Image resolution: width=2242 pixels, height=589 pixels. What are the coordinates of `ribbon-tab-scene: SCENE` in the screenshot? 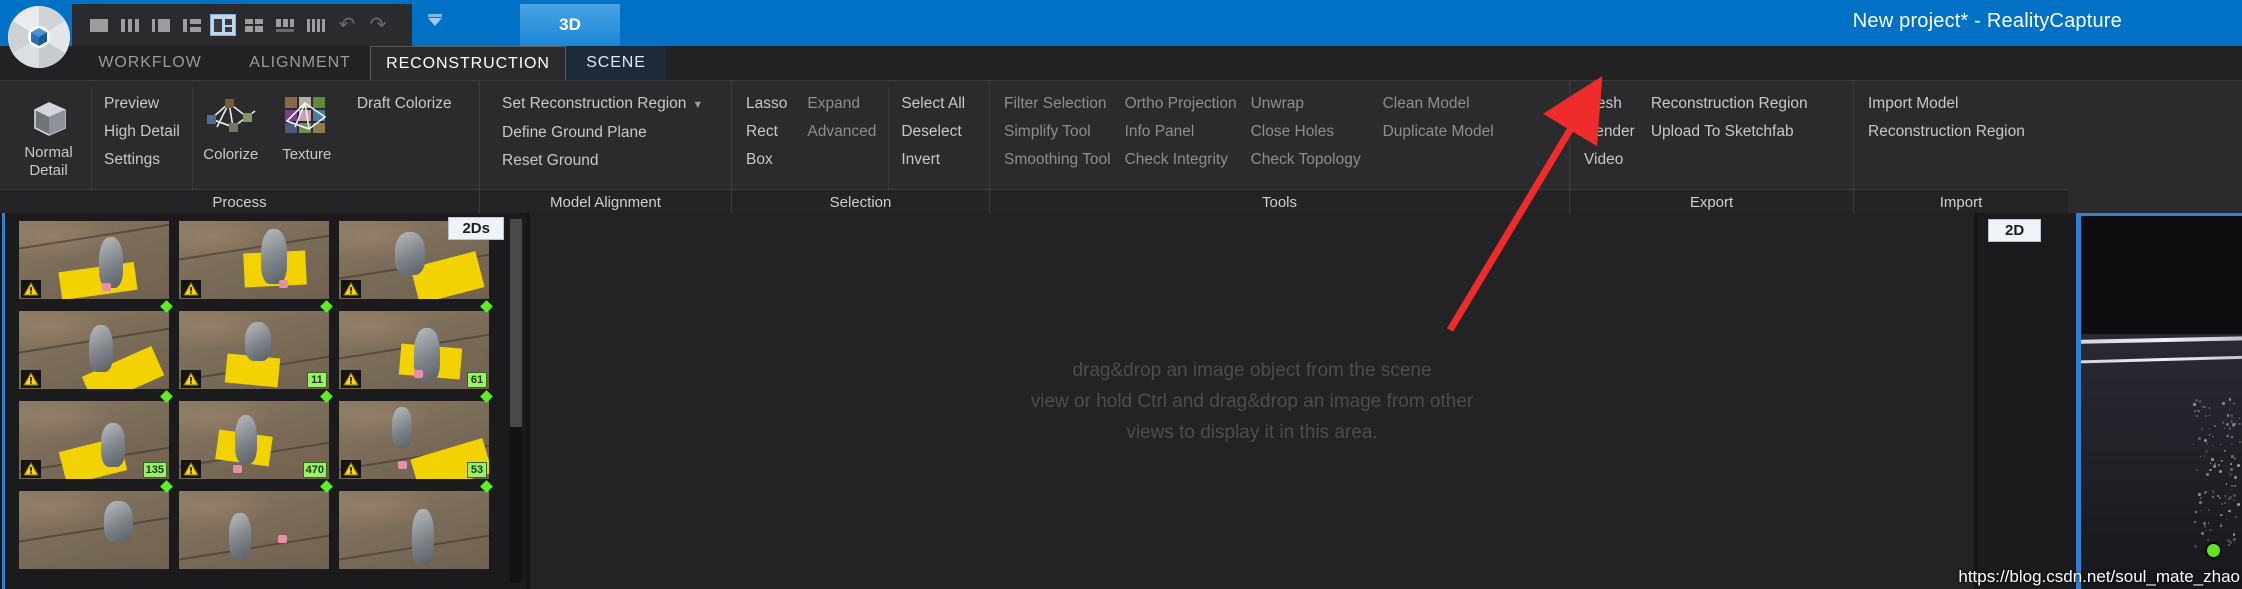 It's located at (616, 63).